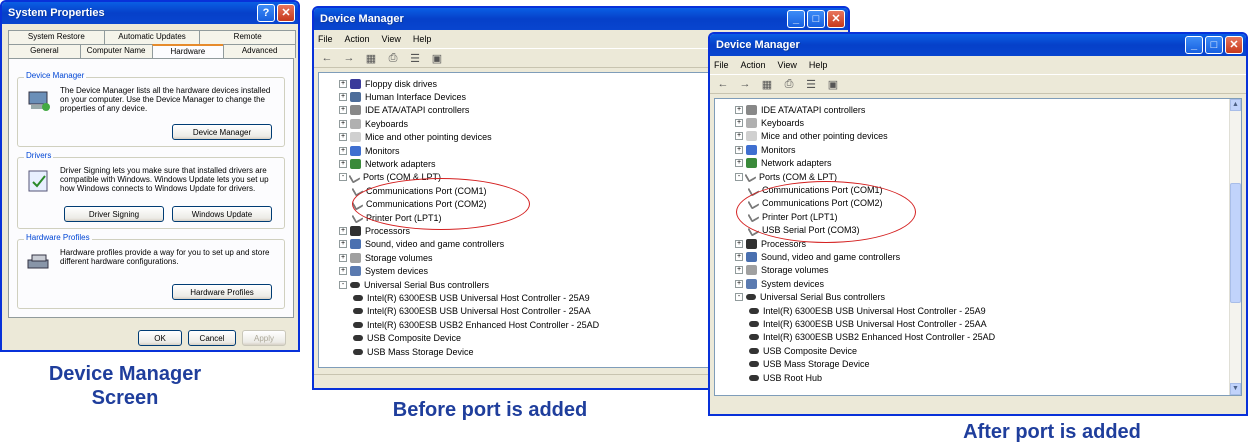  I want to click on vertical-scrollbar: ▲ ▼, so click(1235, 247).